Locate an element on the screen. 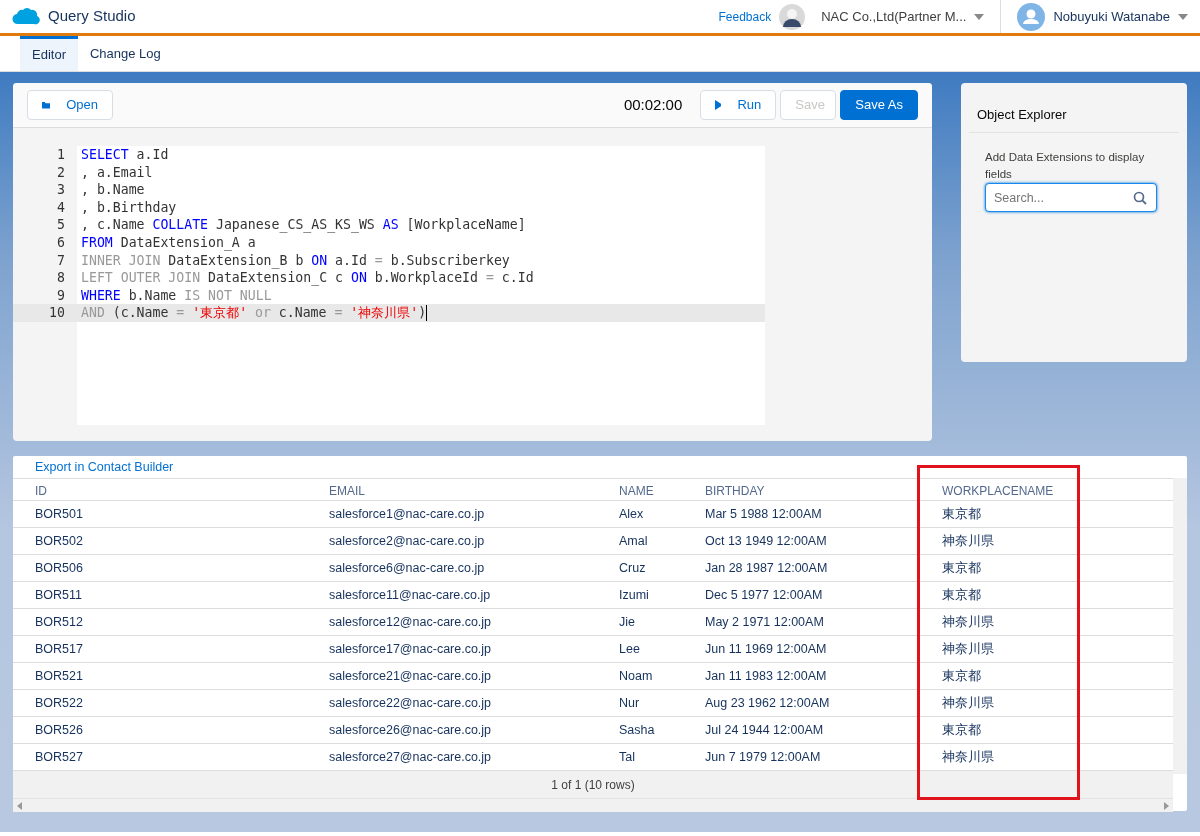 The image size is (1200, 836). app-title: Query Studio is located at coordinates (92, 16).